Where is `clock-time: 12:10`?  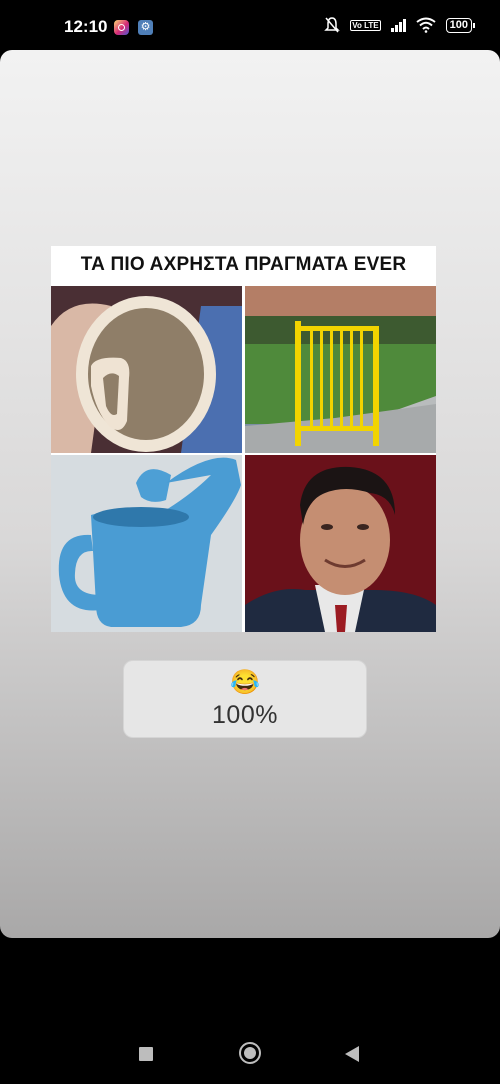 clock-time: 12:10 is located at coordinates (86, 26).